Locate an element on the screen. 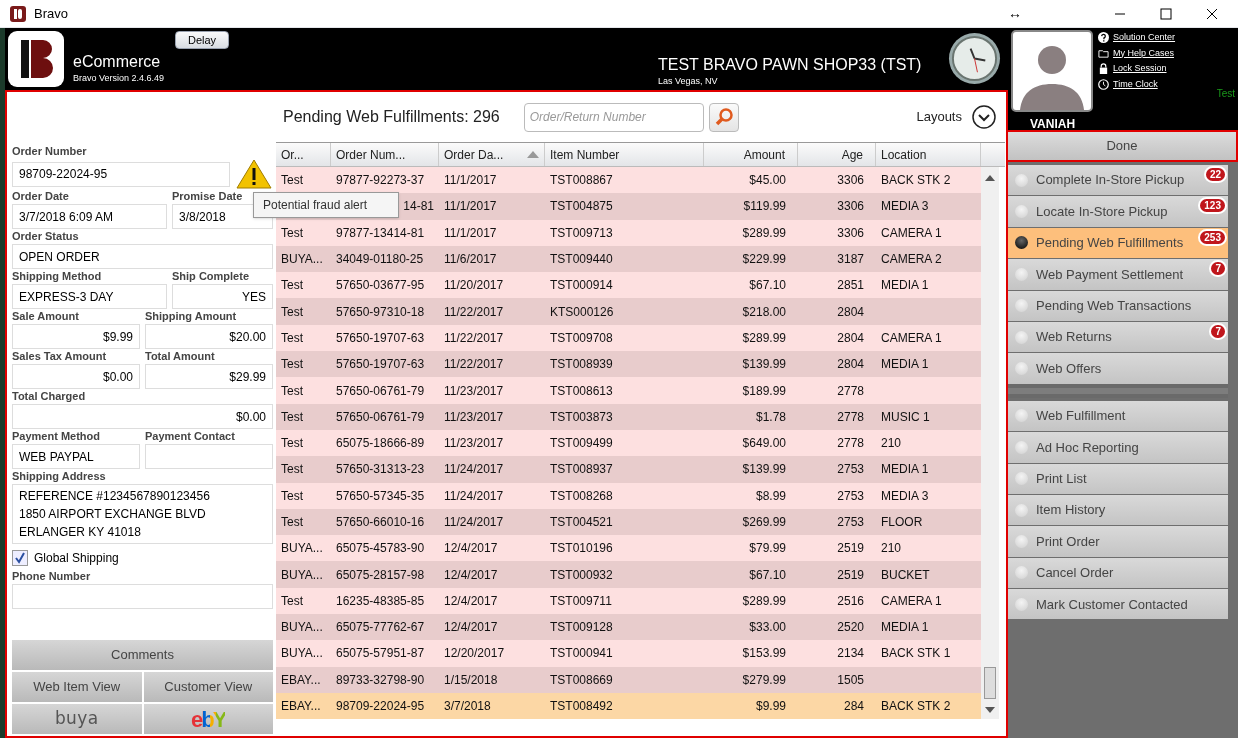 This screenshot has height=738, width=1238. table-cell-text: $269.99 is located at coordinates (764, 522).